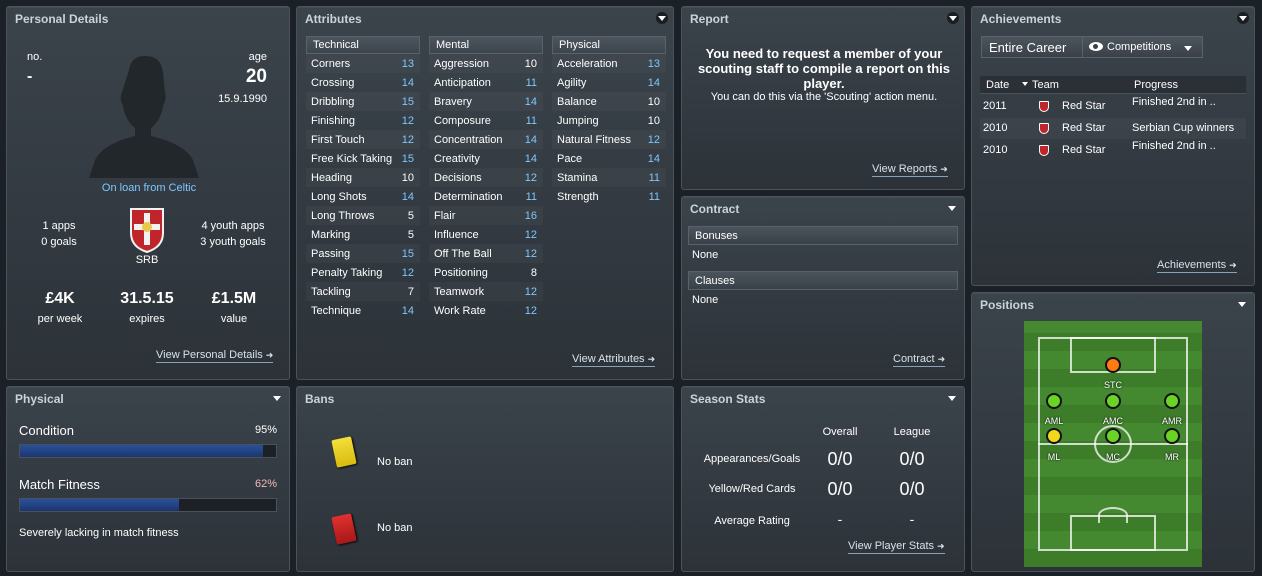 The width and height of the screenshot is (1262, 576). Describe the element at coordinates (609, 177) in the screenshot. I see `attribute-row: Stamina 11` at that location.